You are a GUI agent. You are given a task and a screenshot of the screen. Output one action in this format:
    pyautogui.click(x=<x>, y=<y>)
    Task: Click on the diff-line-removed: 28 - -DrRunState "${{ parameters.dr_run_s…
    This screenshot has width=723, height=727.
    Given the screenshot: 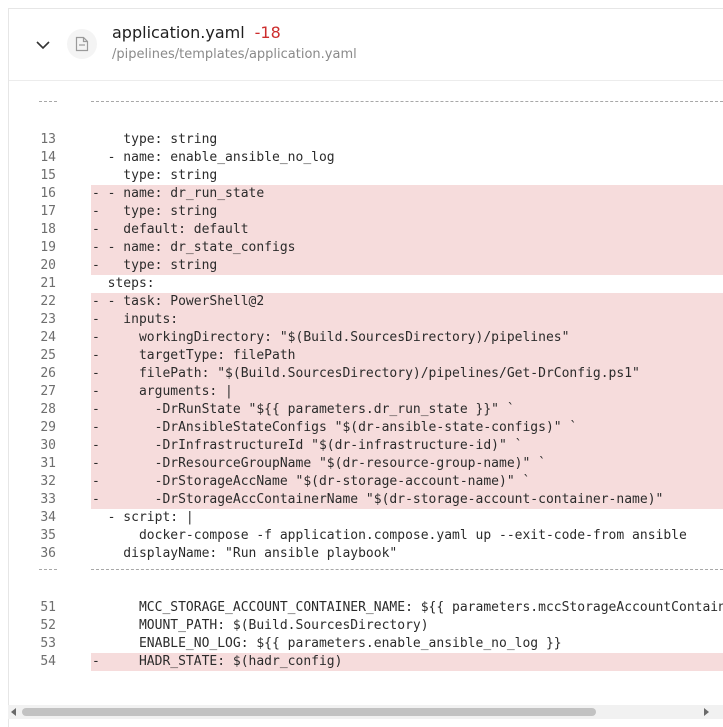 What is the action you would take?
    pyautogui.click(x=366, y=410)
    